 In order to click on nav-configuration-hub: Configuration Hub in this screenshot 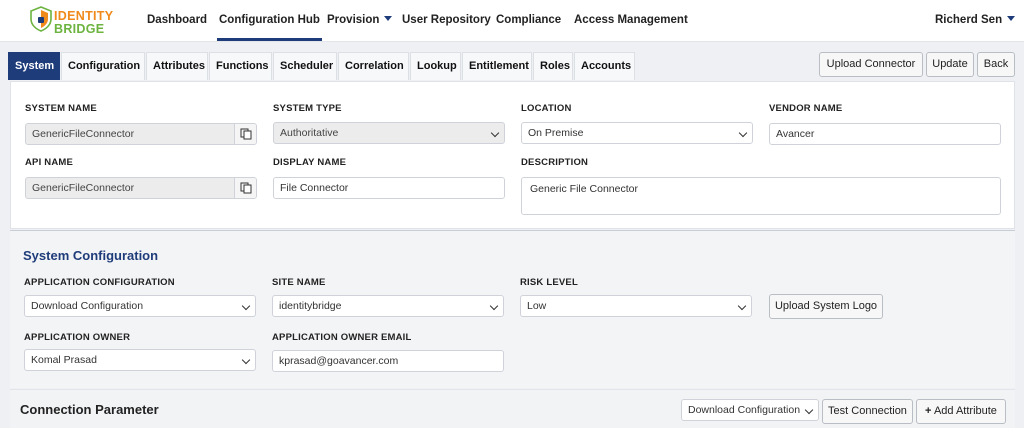, I will do `click(269, 27)`.